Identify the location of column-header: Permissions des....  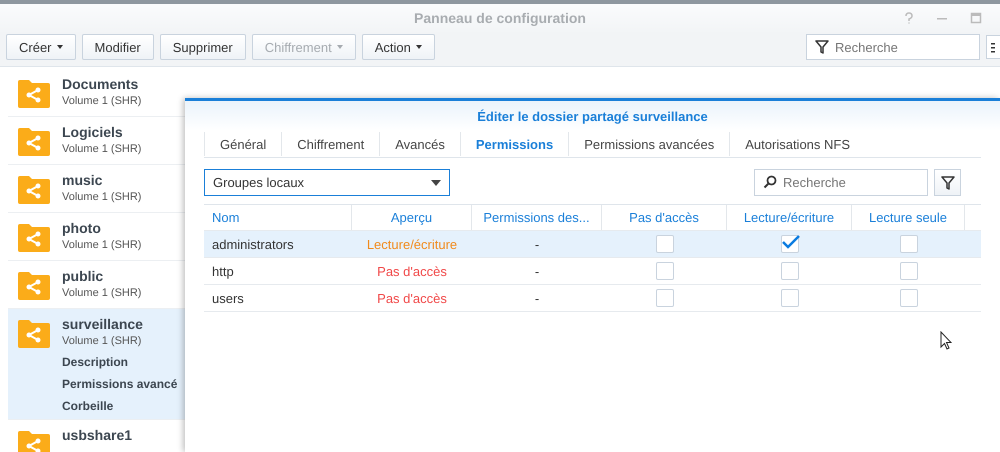
(537, 217).